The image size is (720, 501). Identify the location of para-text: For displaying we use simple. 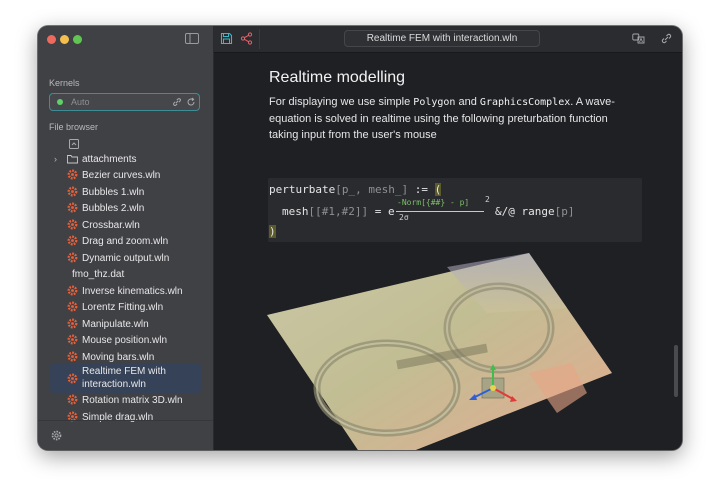
(341, 102).